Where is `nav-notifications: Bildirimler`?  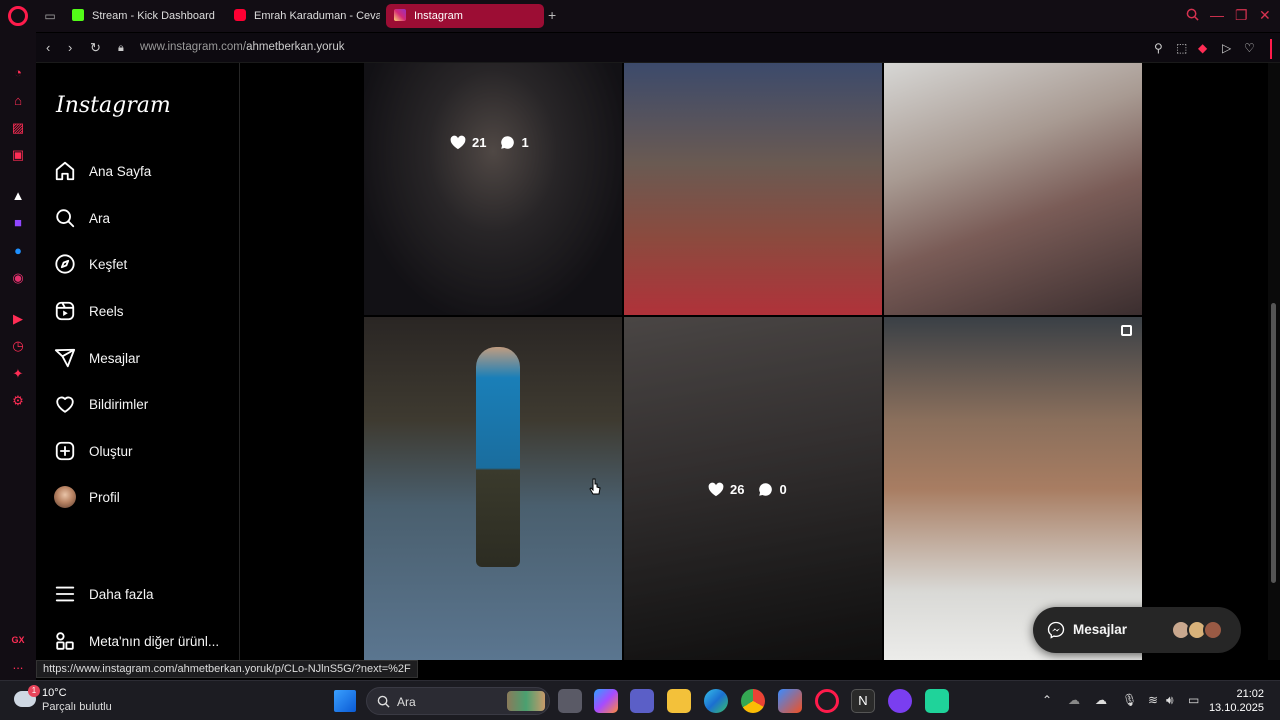 nav-notifications: Bildirimler is located at coordinates (101, 404).